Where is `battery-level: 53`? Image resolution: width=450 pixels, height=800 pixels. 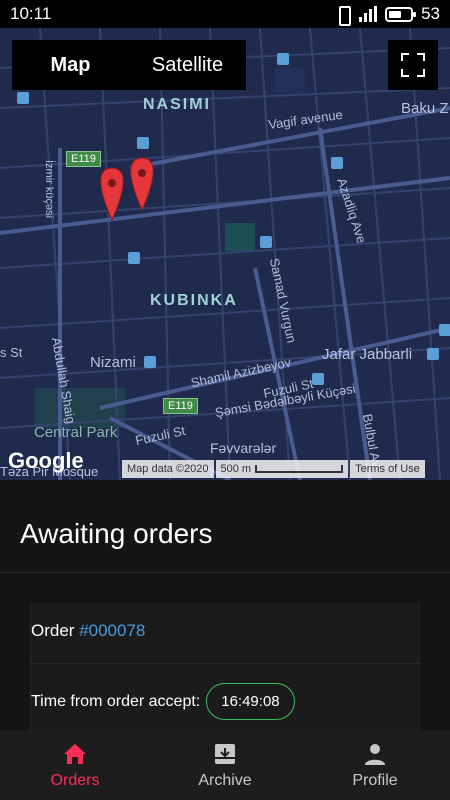
battery-level: 53 is located at coordinates (430, 13).